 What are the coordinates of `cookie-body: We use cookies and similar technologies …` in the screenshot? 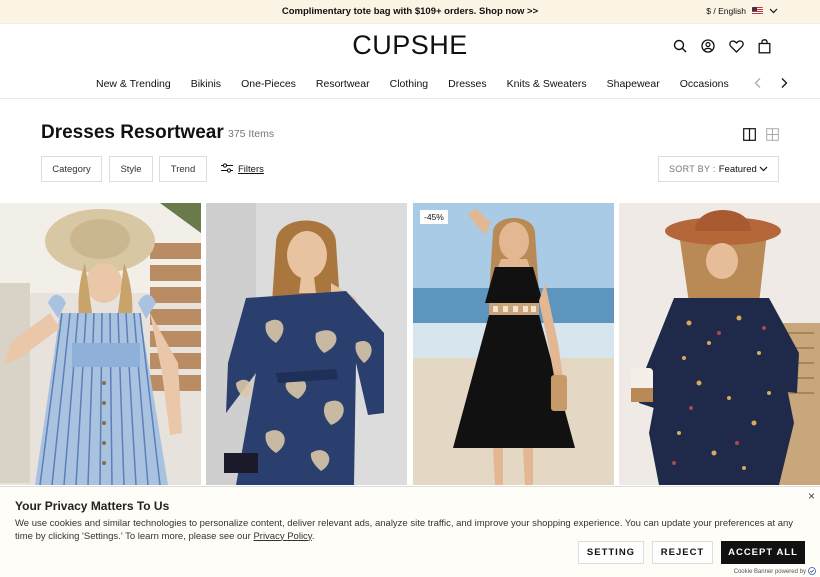 It's located at (404, 530).